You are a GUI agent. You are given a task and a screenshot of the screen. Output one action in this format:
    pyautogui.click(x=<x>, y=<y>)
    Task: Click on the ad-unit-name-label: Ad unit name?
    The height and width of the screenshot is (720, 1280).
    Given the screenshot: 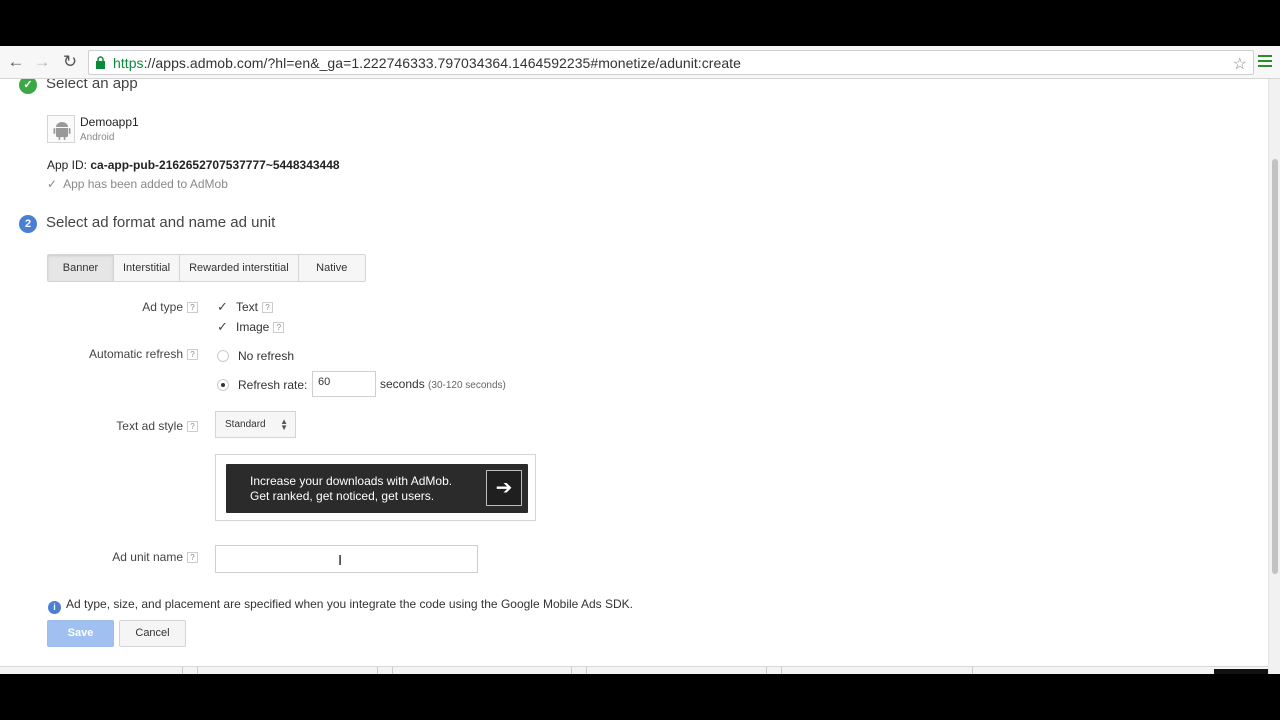 What is the action you would take?
    pyautogui.click(x=139, y=557)
    